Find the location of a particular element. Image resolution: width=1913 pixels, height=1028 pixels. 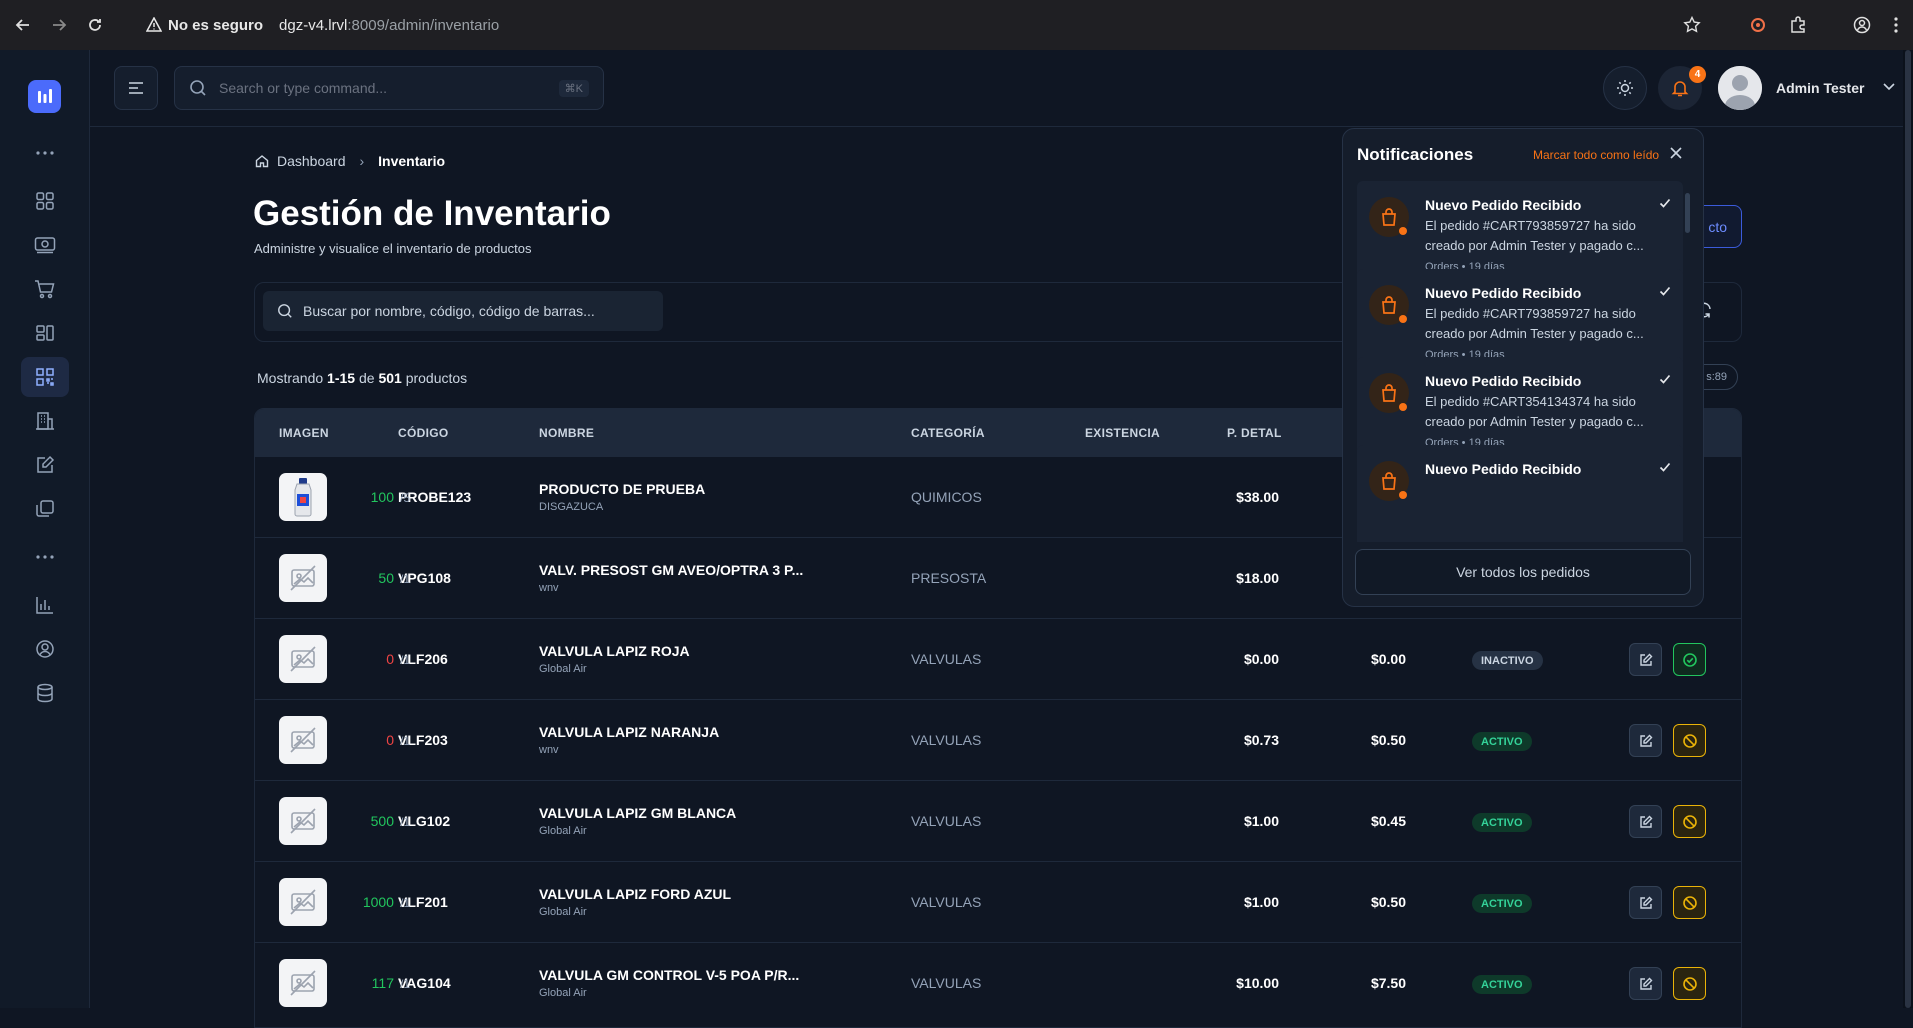

user-circle-icon is located at coordinates (45, 649).